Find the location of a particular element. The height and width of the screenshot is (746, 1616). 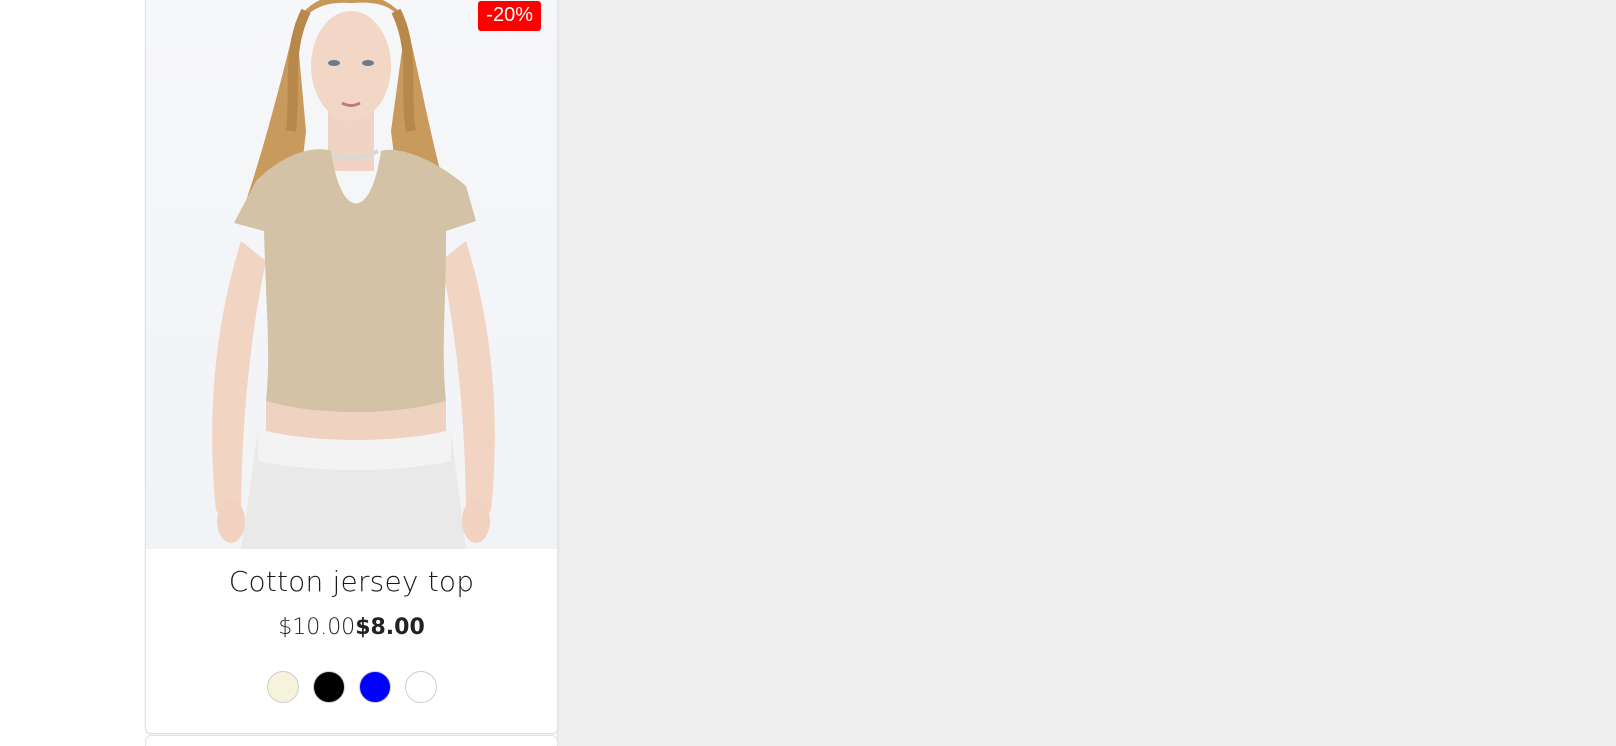

swatch-white is located at coordinates (420, 687).